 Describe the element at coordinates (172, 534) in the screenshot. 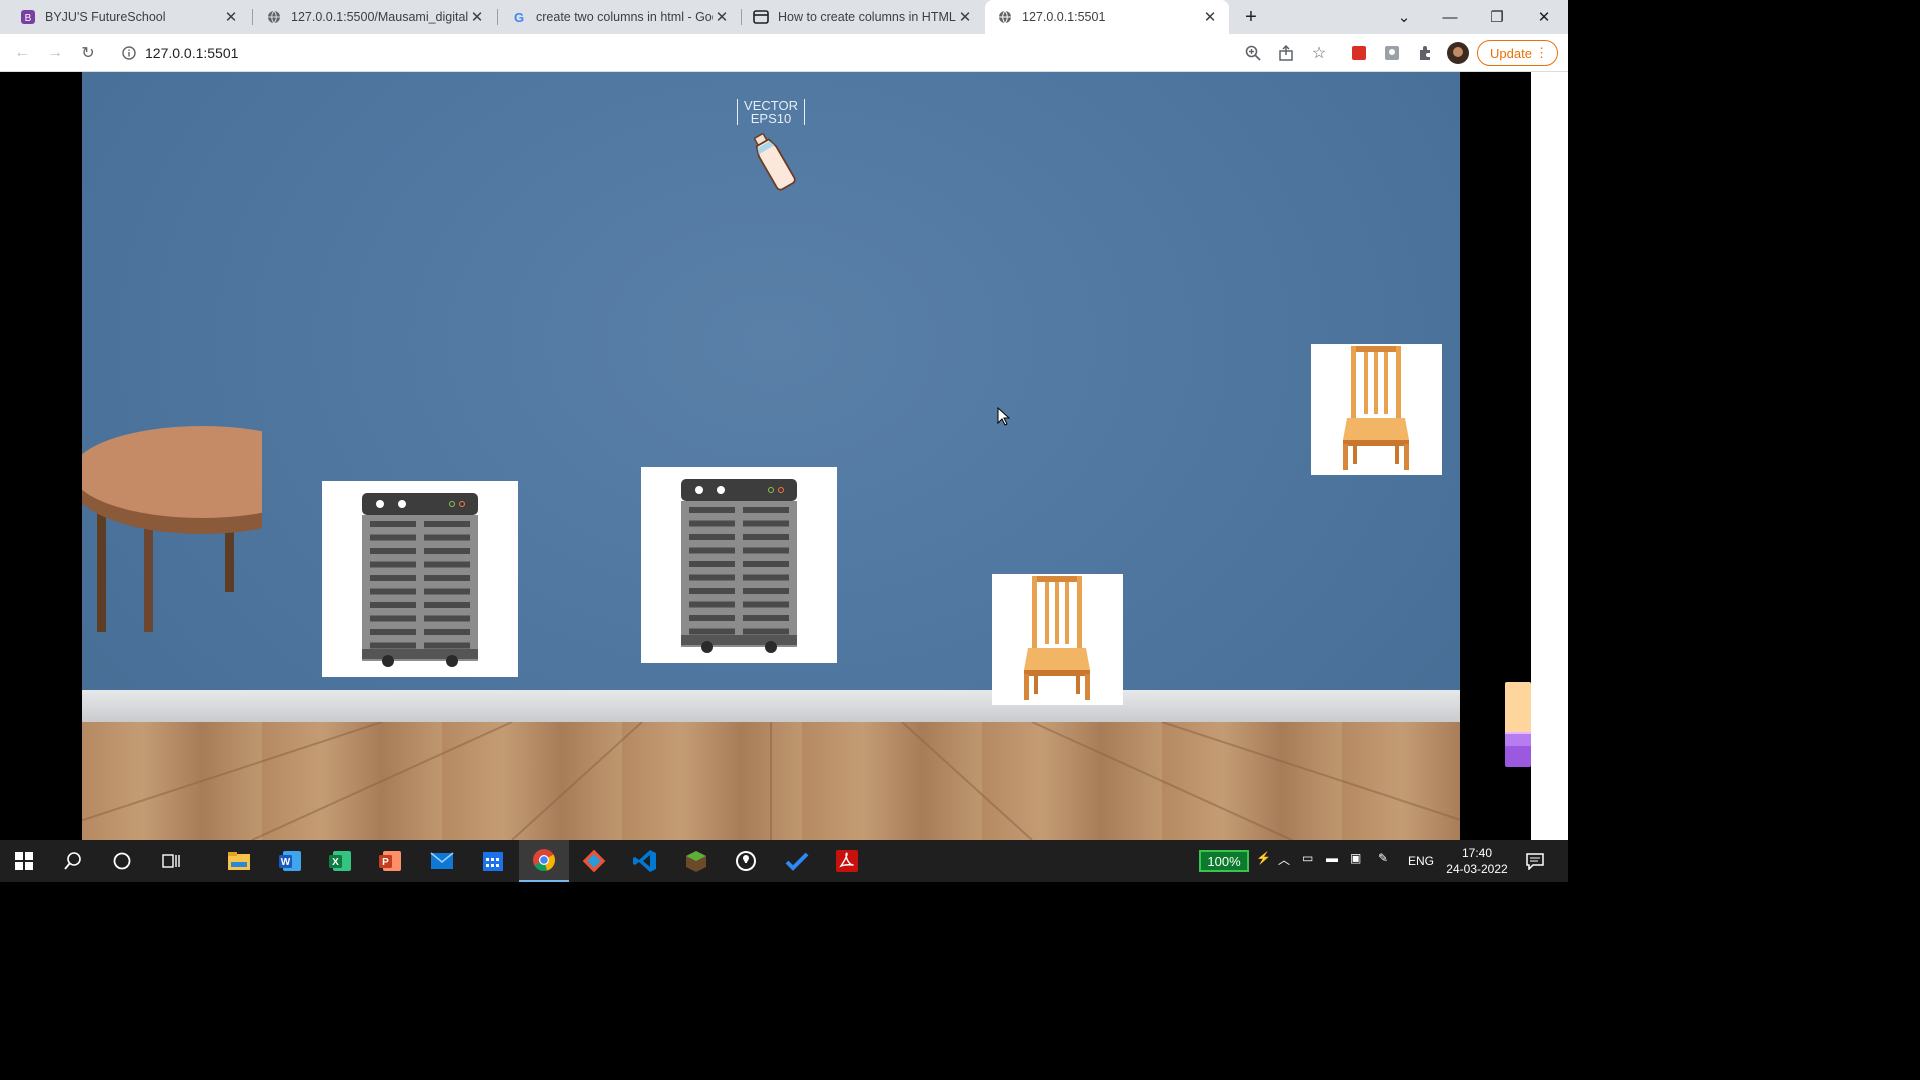

I see `round-table-sprite` at that location.